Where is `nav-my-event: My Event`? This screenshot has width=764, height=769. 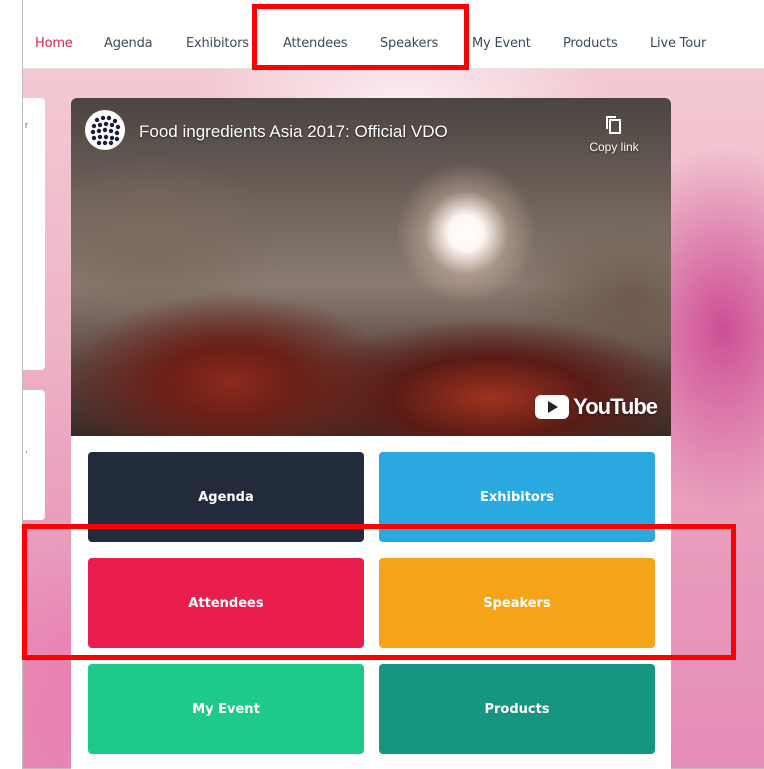 nav-my-event: My Event is located at coordinates (501, 43).